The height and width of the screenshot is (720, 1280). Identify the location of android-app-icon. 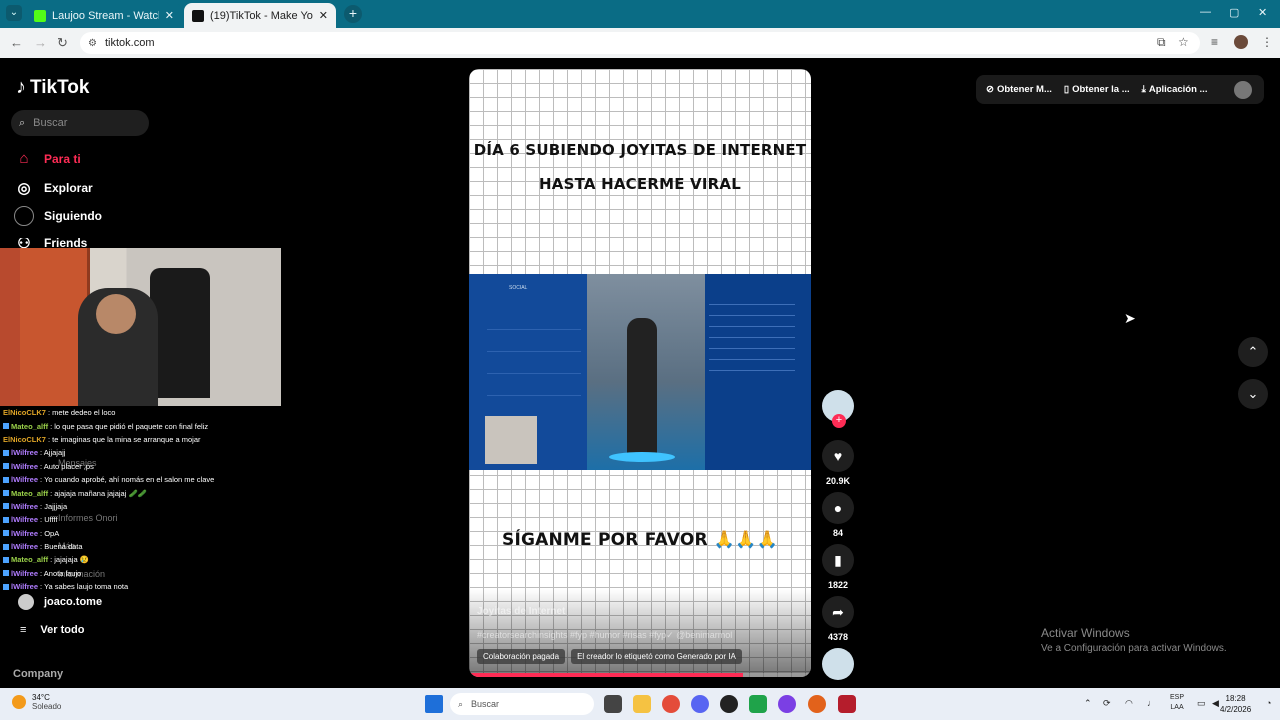
(758, 704).